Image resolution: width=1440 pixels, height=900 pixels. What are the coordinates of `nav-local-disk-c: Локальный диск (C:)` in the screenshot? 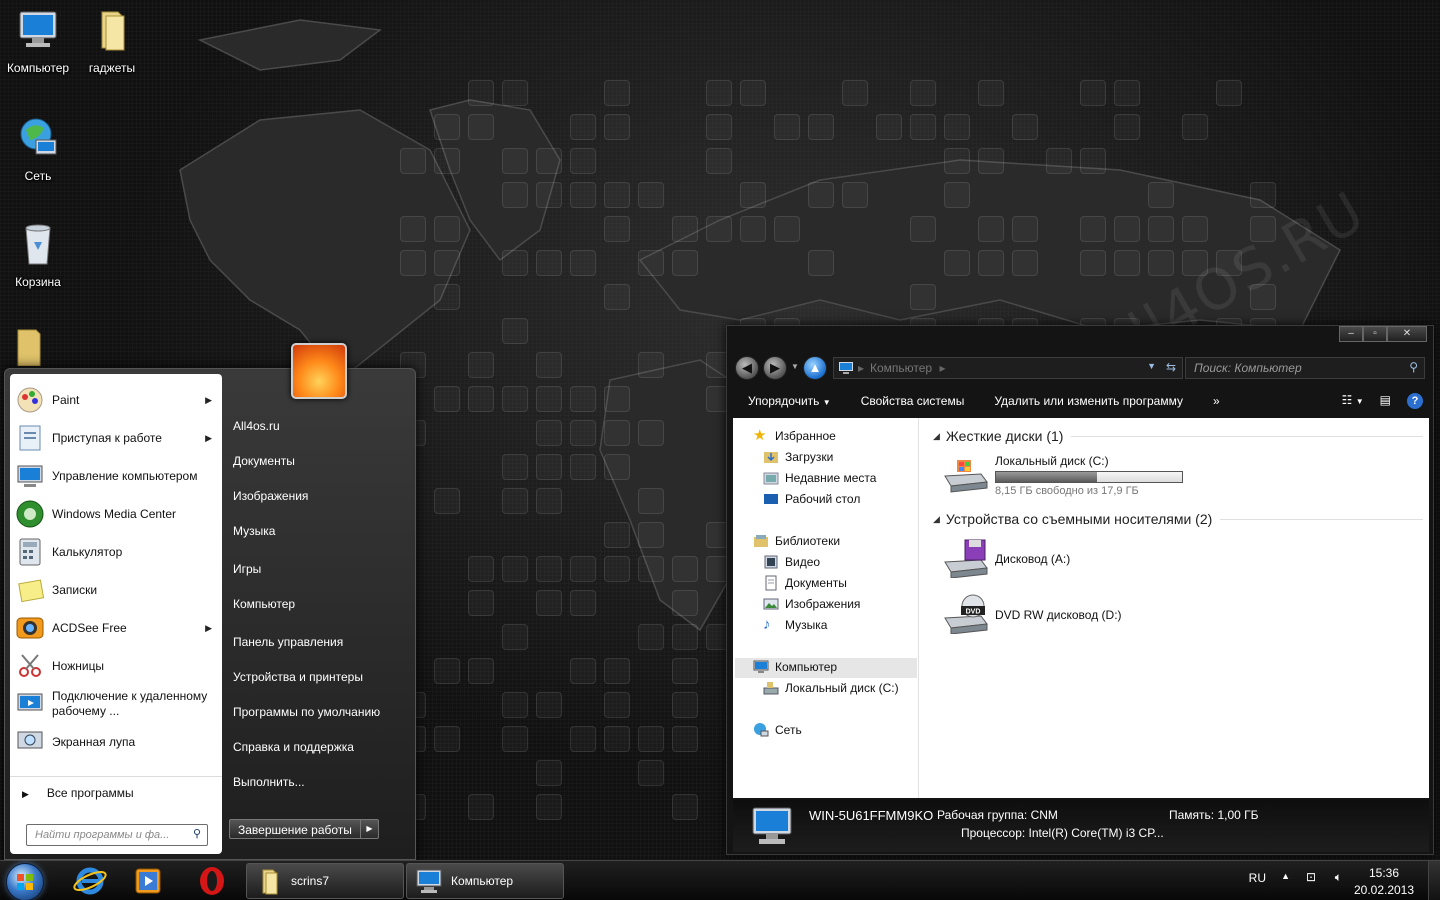 It's located at (831, 688).